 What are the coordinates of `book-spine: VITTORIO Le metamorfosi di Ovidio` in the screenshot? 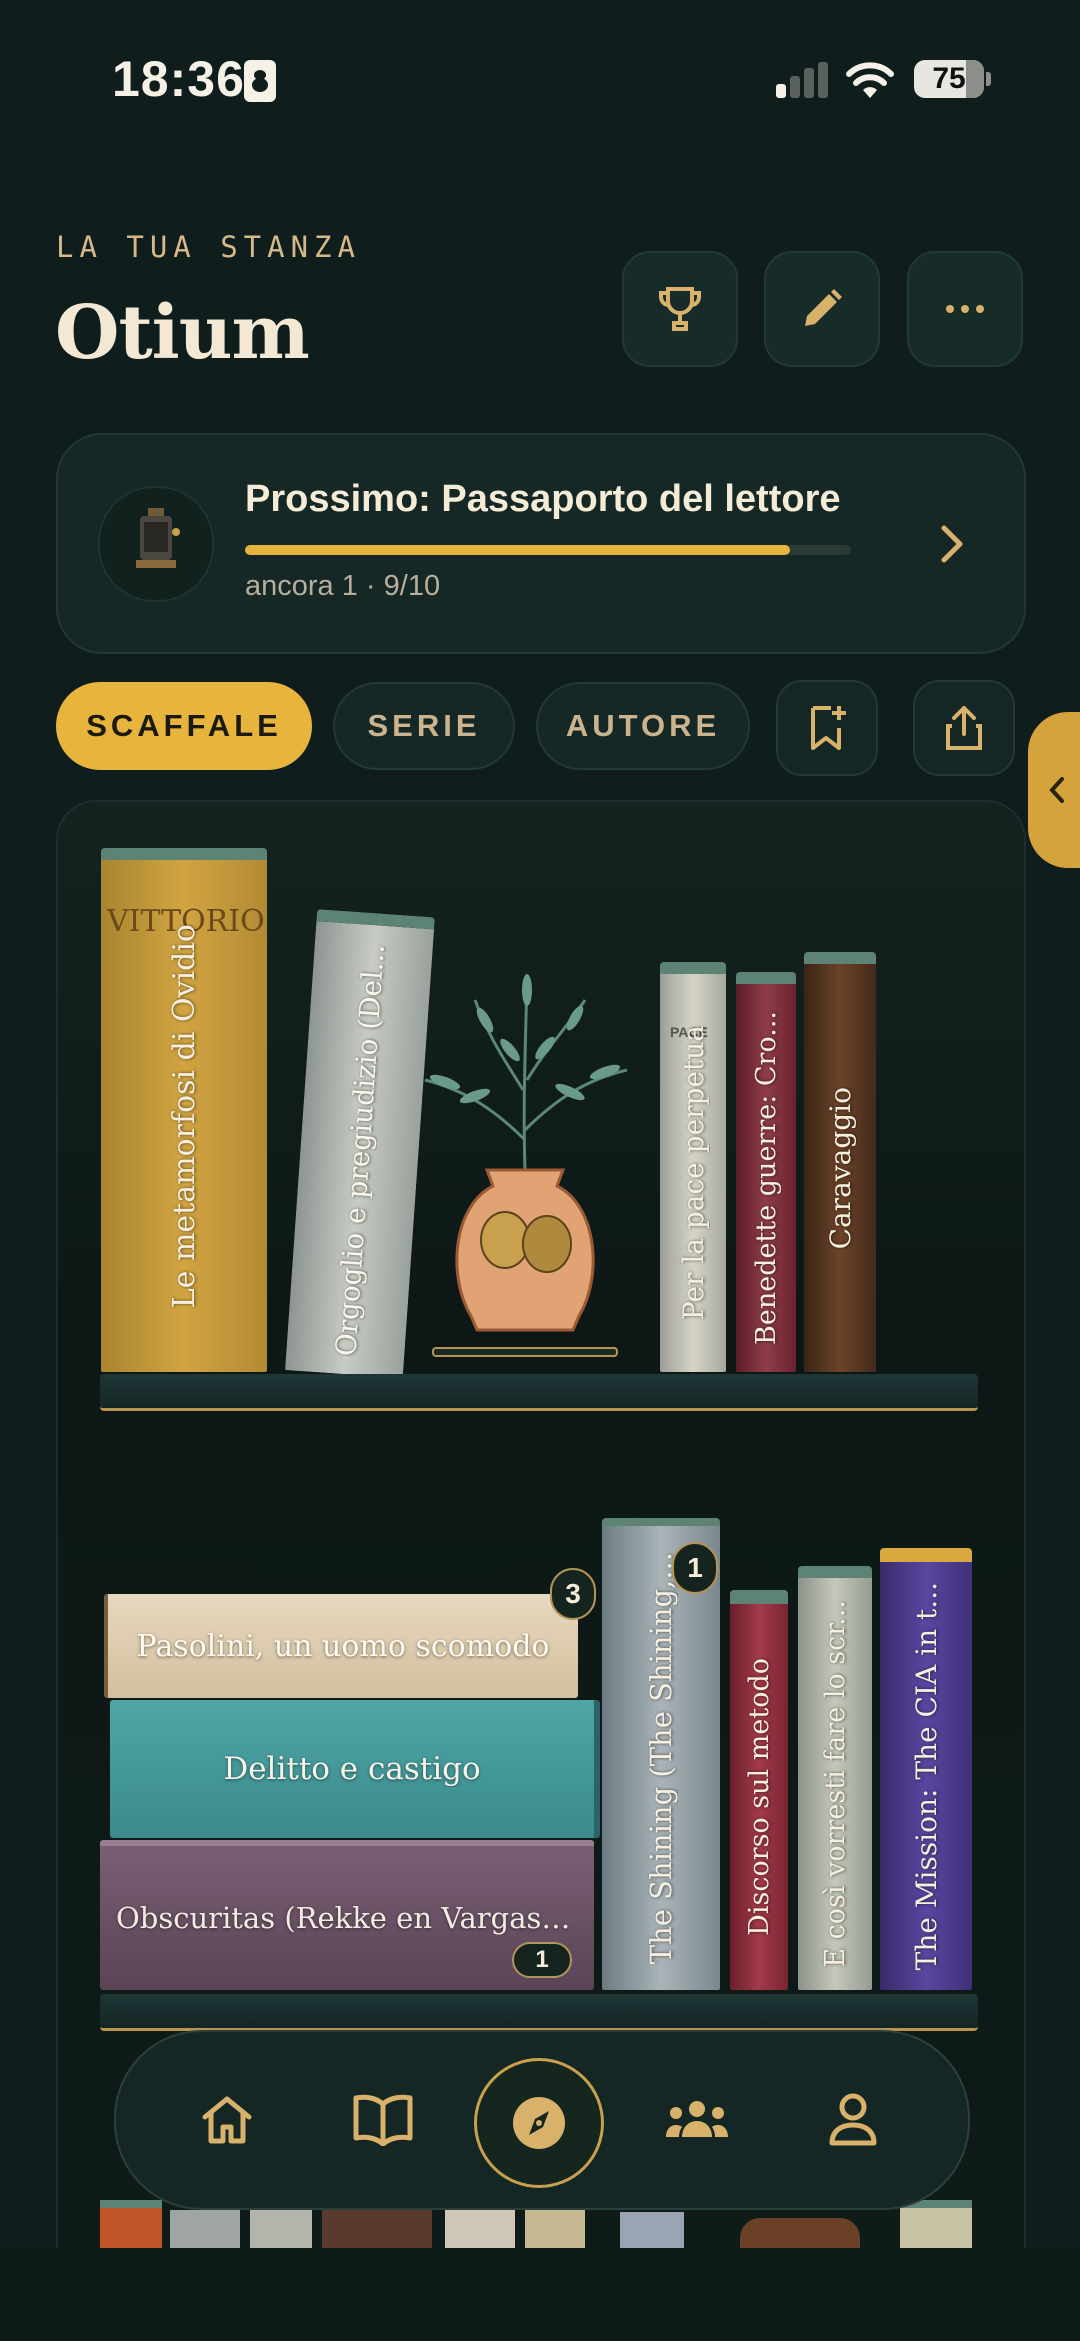 It's located at (184, 1110).